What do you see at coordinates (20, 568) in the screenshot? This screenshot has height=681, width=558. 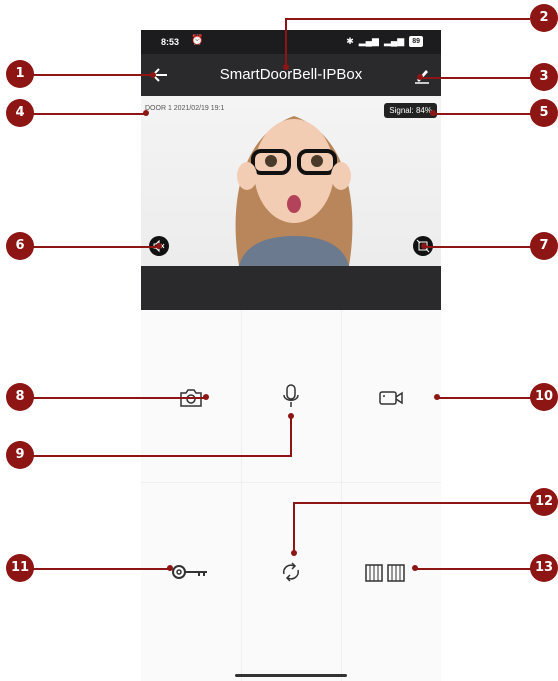 I see `callout-badge-11: 11` at bounding box center [20, 568].